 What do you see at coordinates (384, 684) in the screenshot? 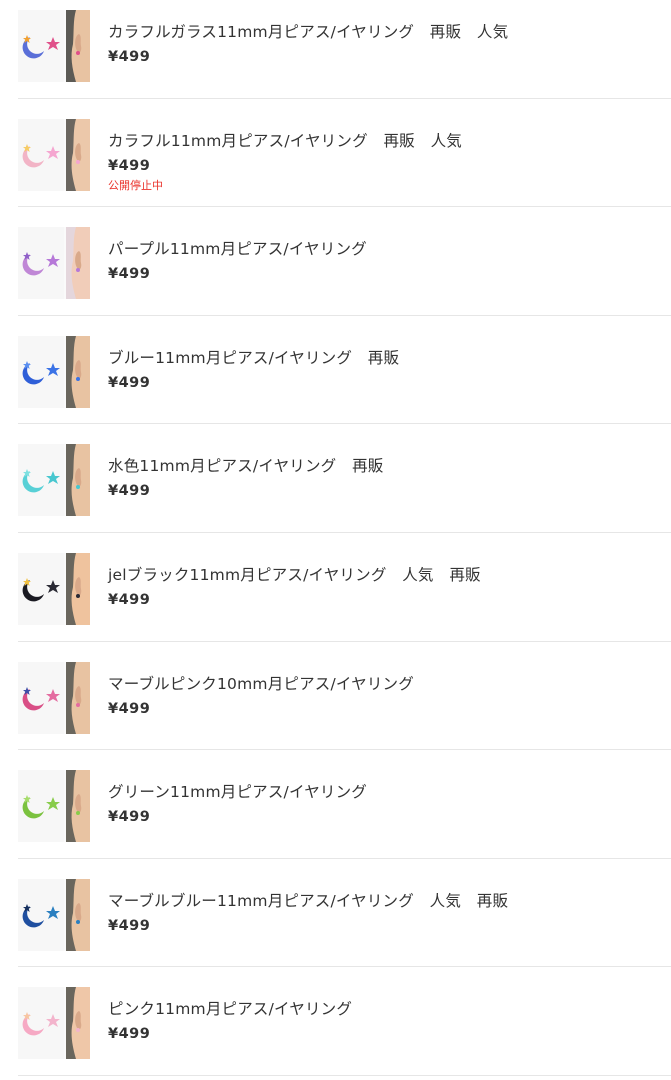
I see `product-title: マーブルピンク10mm月ピアス/イヤリング` at bounding box center [384, 684].